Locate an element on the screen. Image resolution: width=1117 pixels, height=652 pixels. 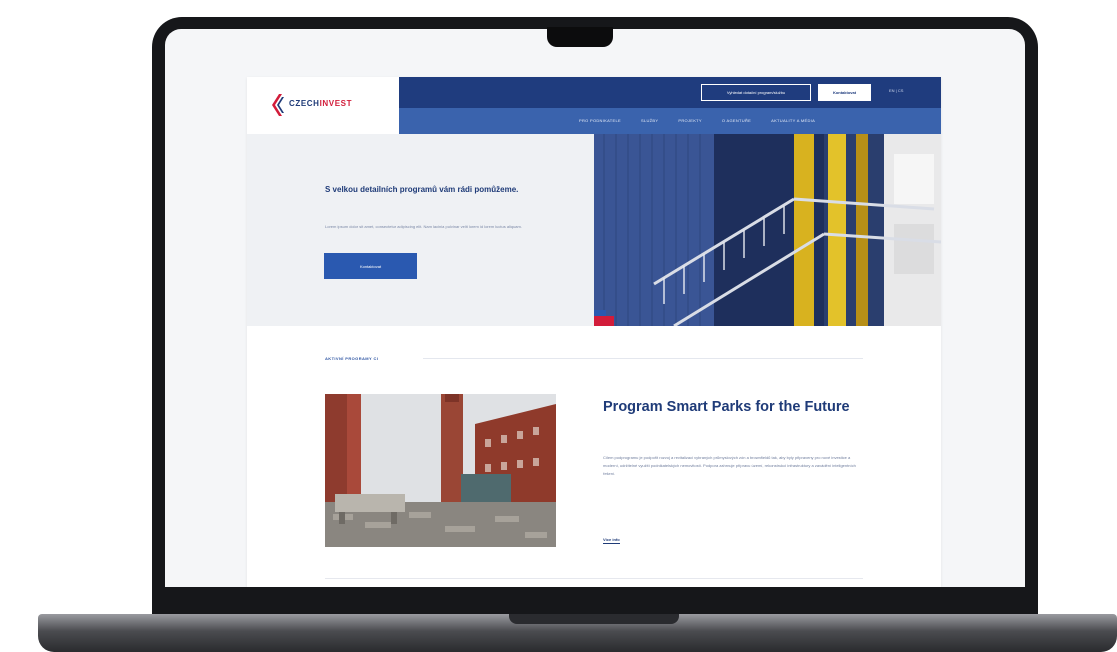
laptop-hinge-groove is located at coordinates (594, 619).